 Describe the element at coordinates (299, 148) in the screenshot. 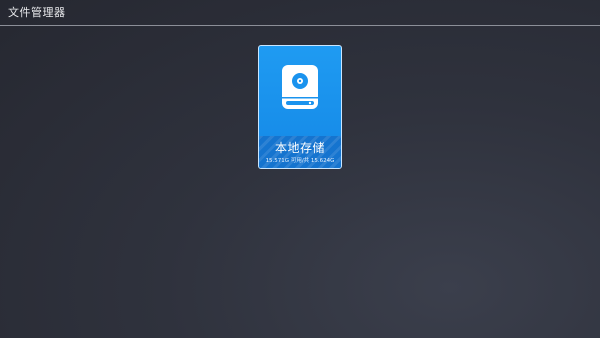

I see `storage-name: 本地存储` at that location.